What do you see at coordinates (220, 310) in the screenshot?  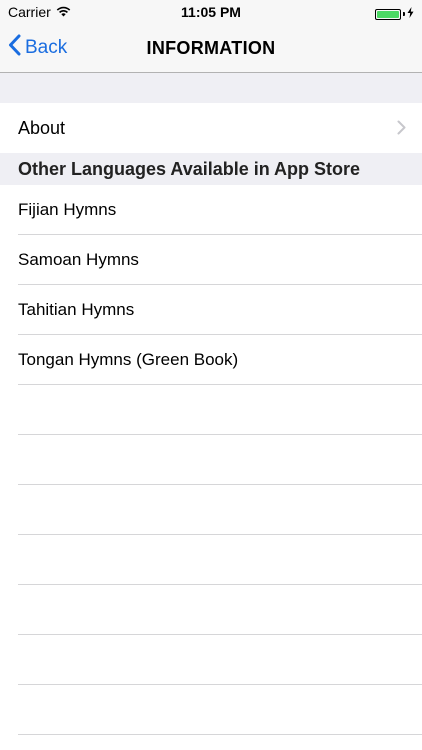 I see `list-item-tahitian: Tahitian Hymns` at bounding box center [220, 310].